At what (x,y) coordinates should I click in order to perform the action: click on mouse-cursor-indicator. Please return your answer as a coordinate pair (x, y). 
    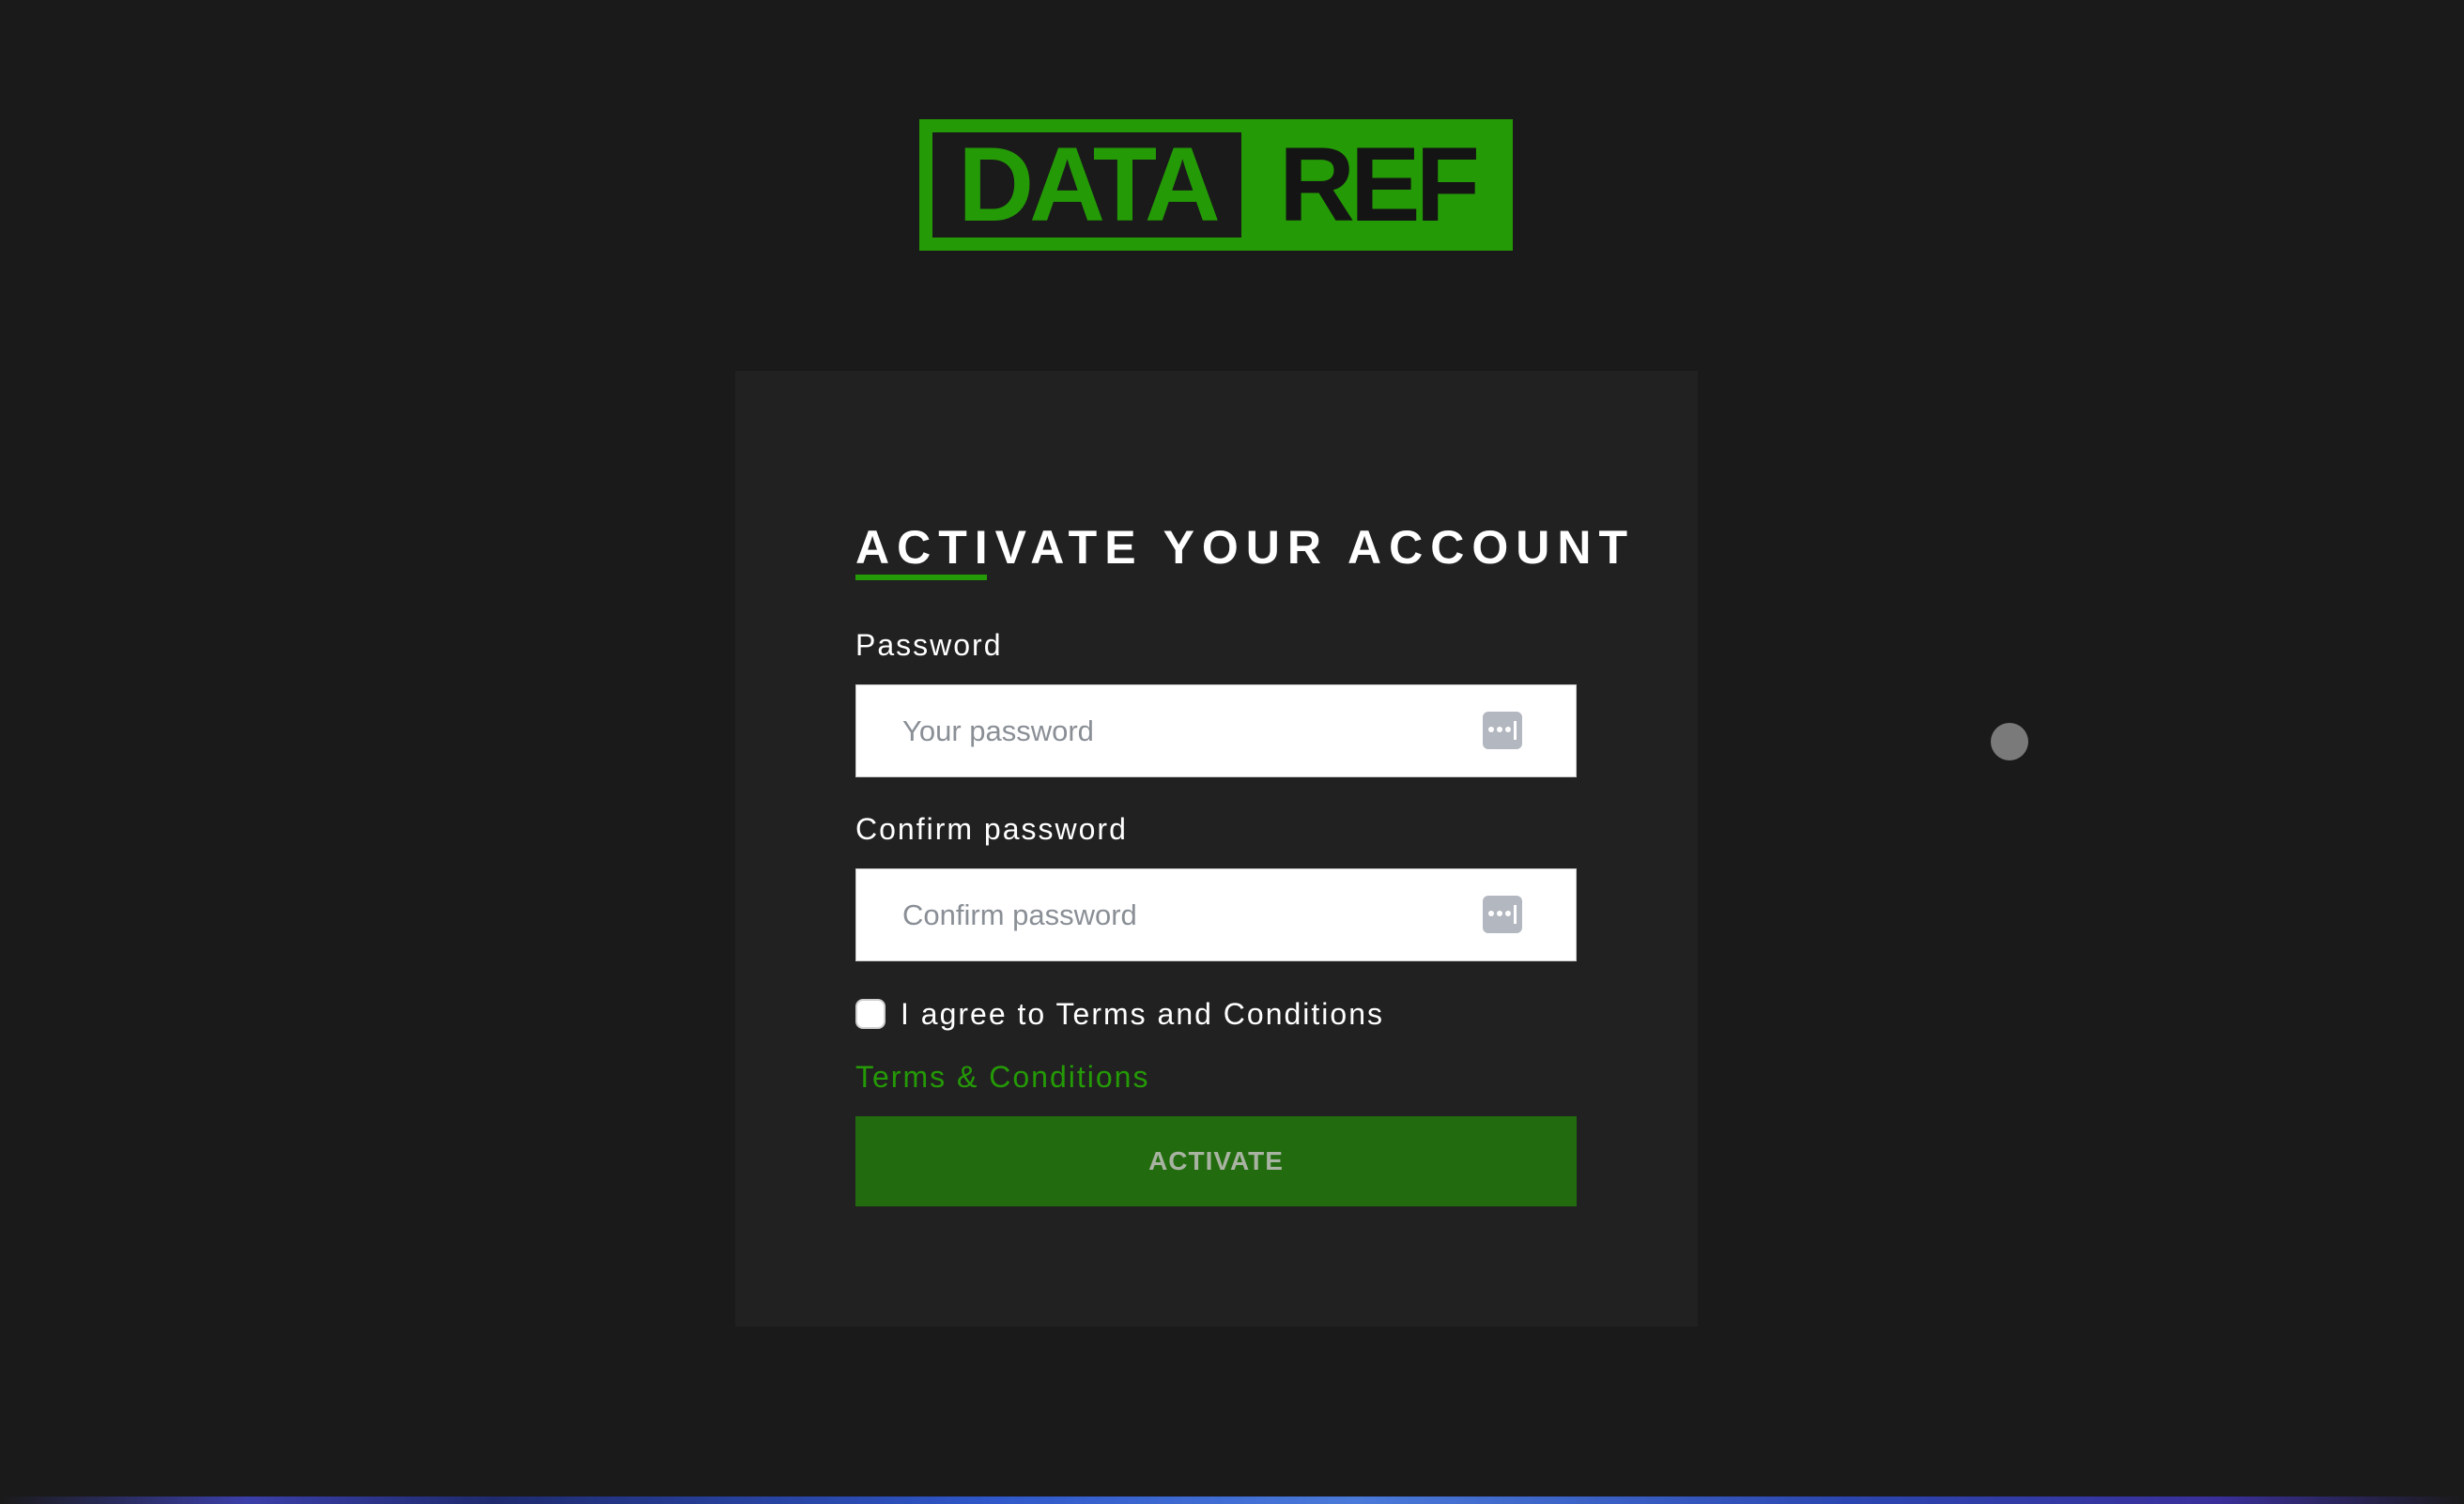
    Looking at the image, I should click on (2009, 741).